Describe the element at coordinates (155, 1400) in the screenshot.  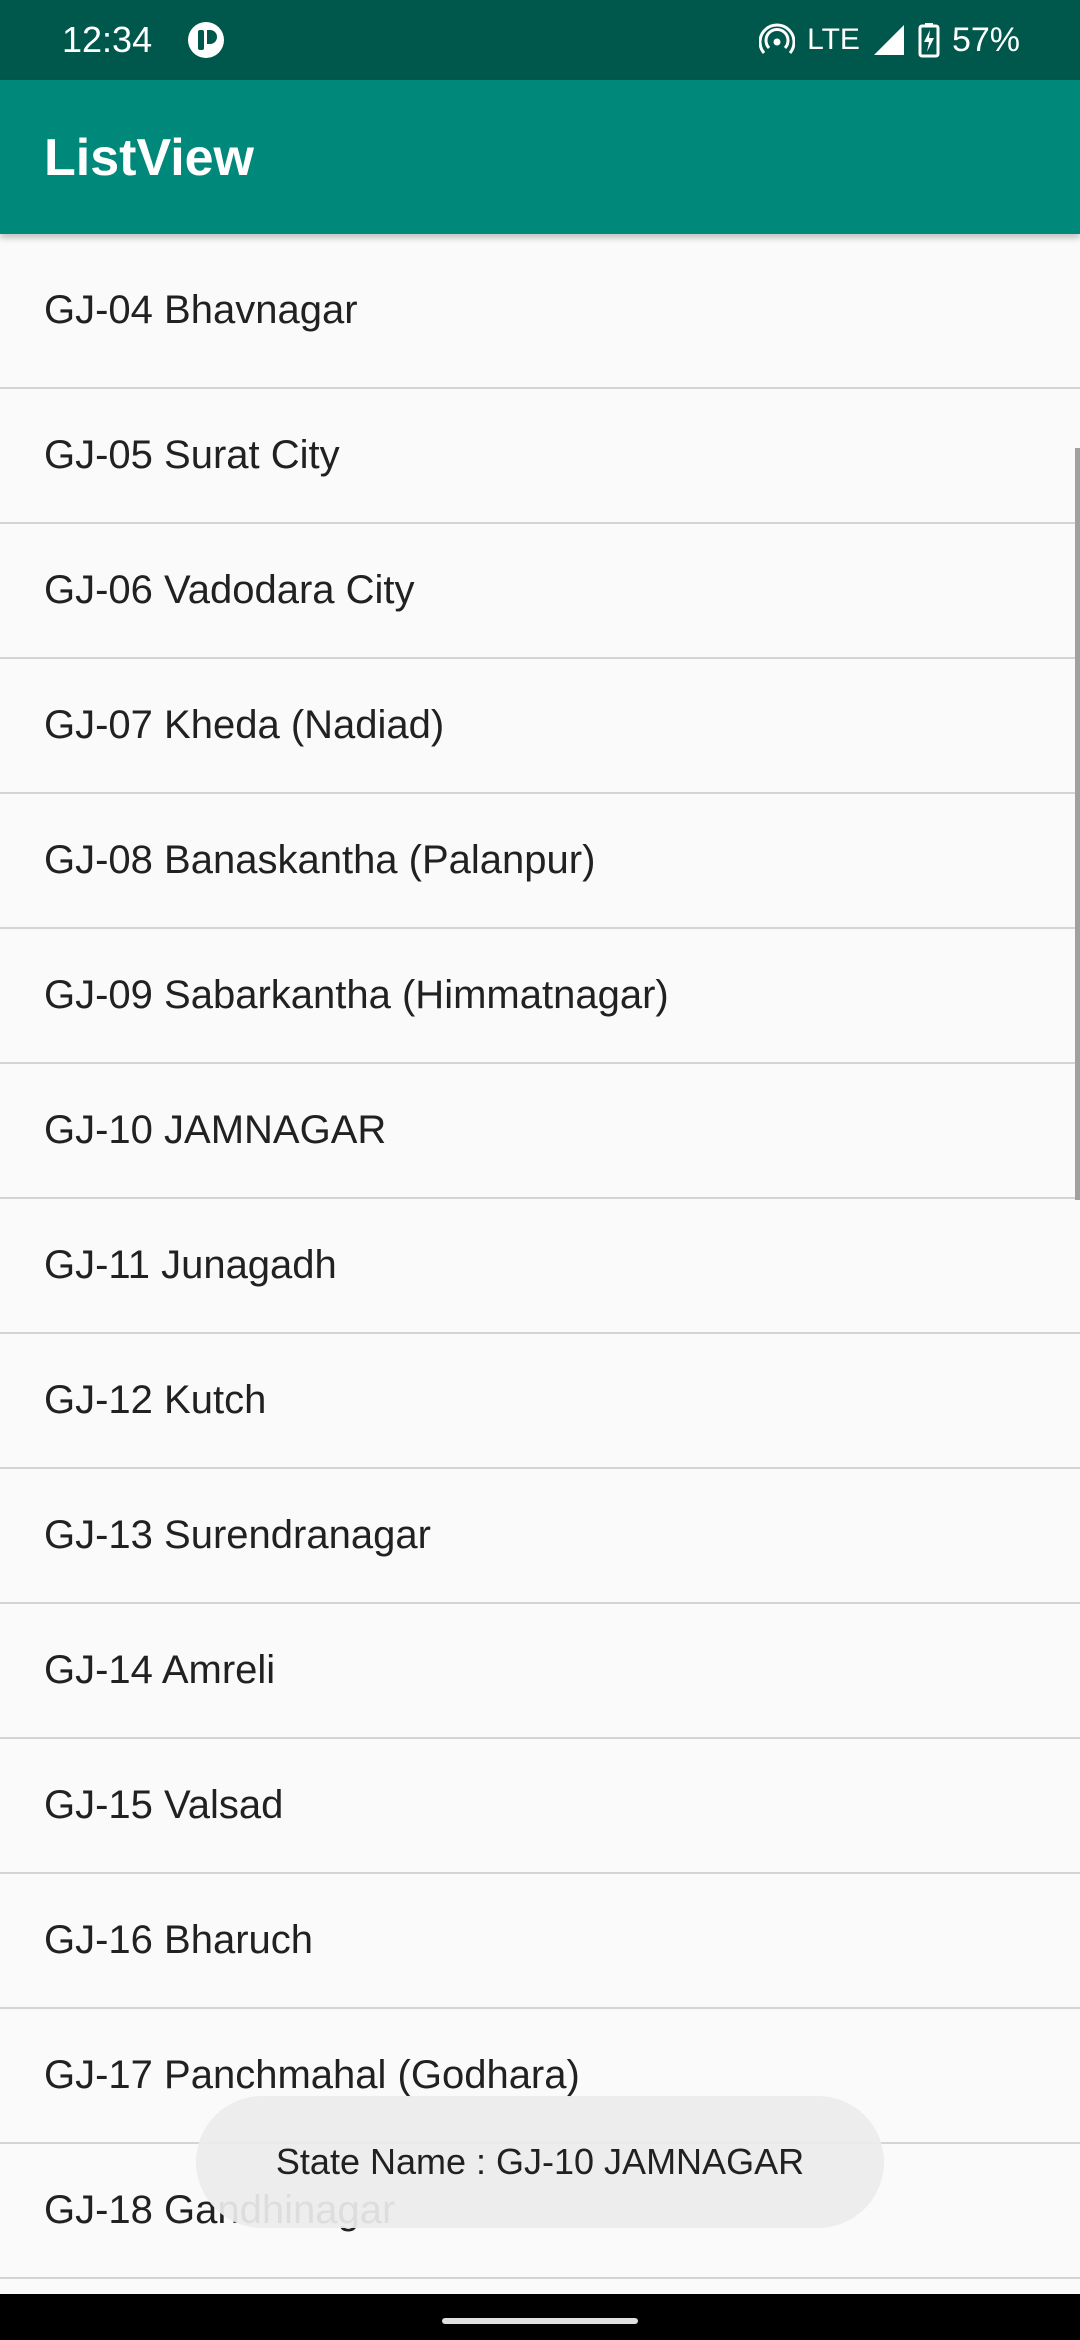
I see `list-item-label: GJ-12 Kutch` at that location.